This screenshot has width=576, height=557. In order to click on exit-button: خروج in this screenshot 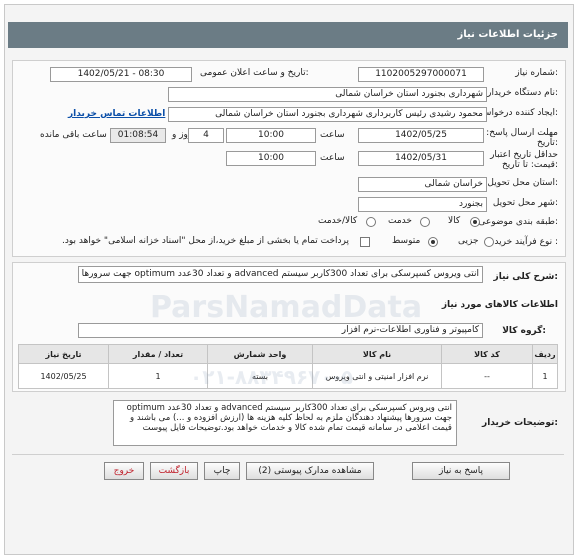, I will do `click(124, 471)`.